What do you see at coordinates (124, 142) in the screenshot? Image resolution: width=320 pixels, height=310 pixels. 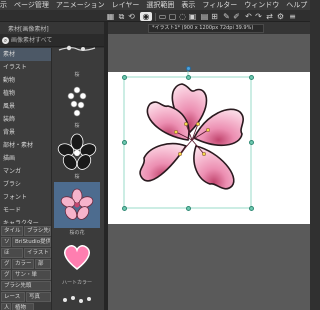 I see `transform-handle-left` at bounding box center [124, 142].